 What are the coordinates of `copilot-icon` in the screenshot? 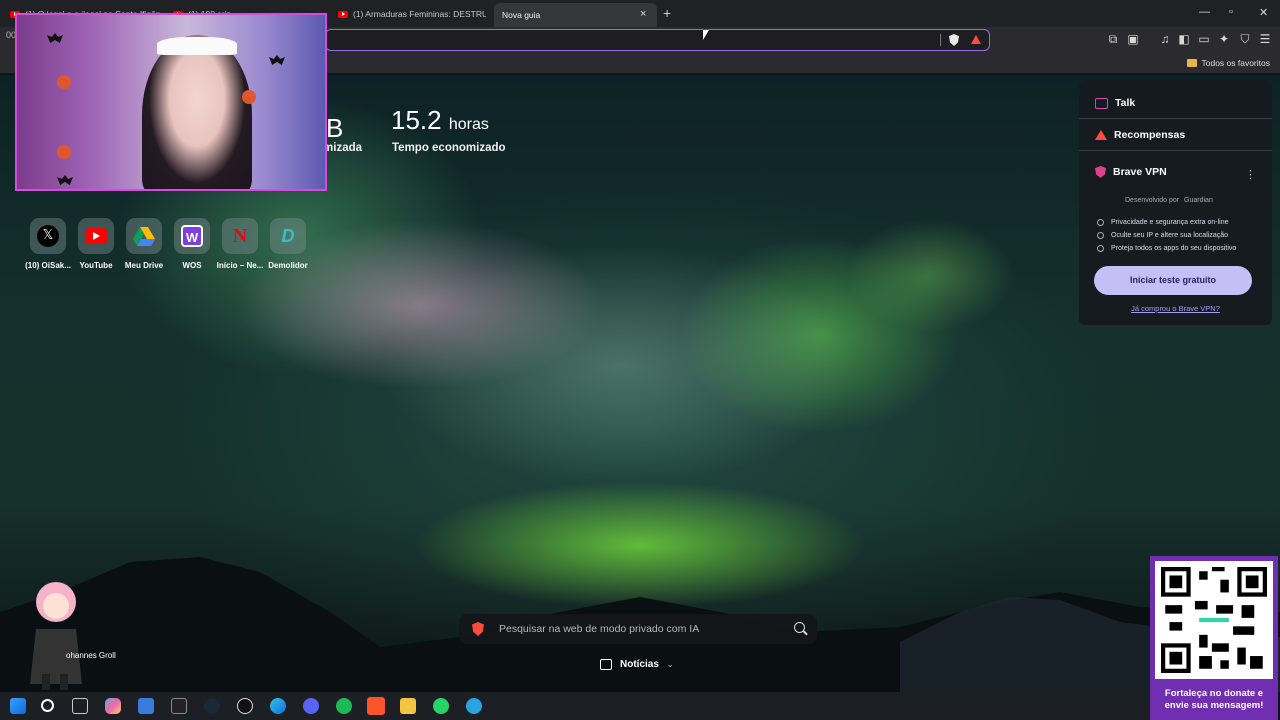 It's located at (113, 706).